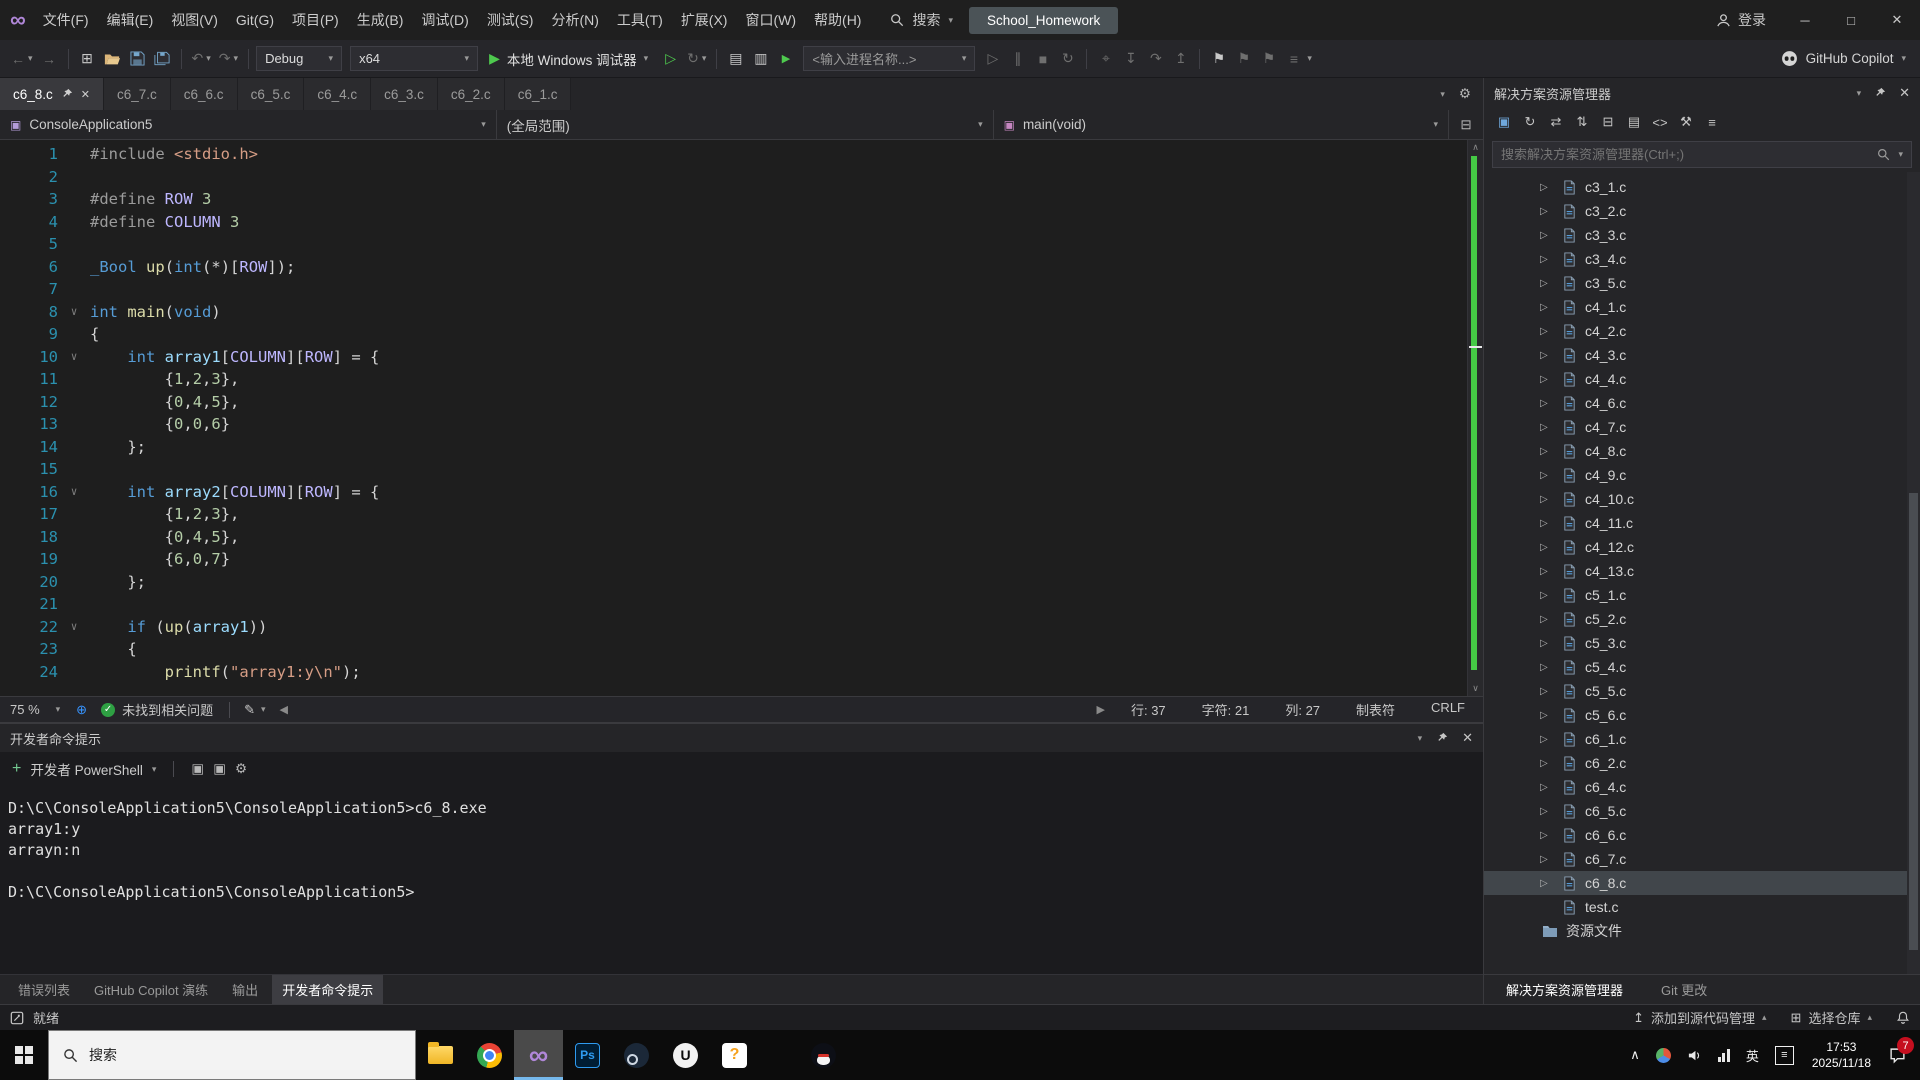  What do you see at coordinates (245, 989) in the screenshot?
I see `panel-tab-2: 输出` at bounding box center [245, 989].